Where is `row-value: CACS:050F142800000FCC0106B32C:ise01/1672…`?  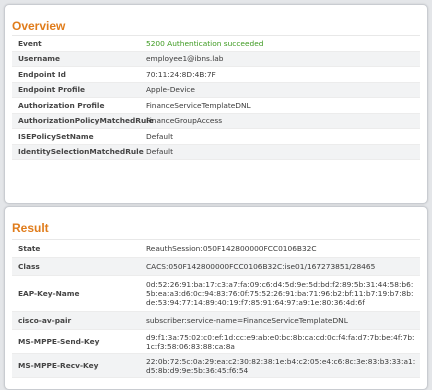 row-value: CACS:050F142800000FCC0106B32C:ise01/1672… is located at coordinates (261, 266).